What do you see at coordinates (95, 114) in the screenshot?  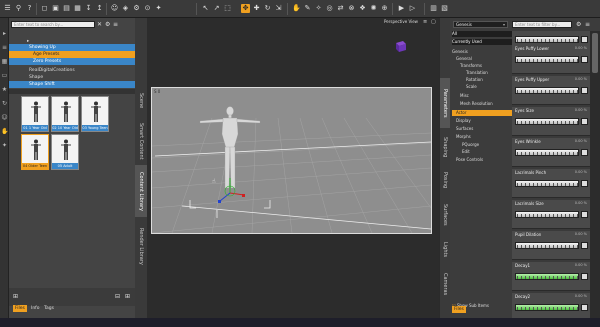 I see `preset-thumbnail: 03 Young Teen` at bounding box center [95, 114].